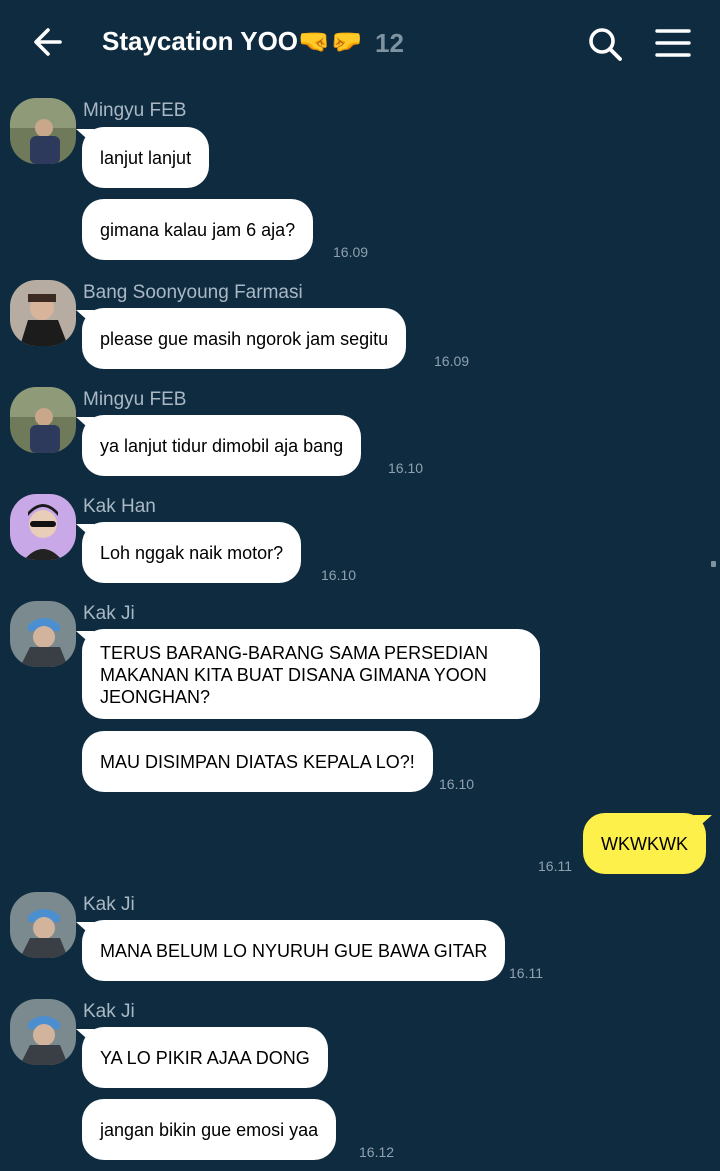  Describe the element at coordinates (43, 313) in the screenshot. I see `avatar-soonyoung` at that location.